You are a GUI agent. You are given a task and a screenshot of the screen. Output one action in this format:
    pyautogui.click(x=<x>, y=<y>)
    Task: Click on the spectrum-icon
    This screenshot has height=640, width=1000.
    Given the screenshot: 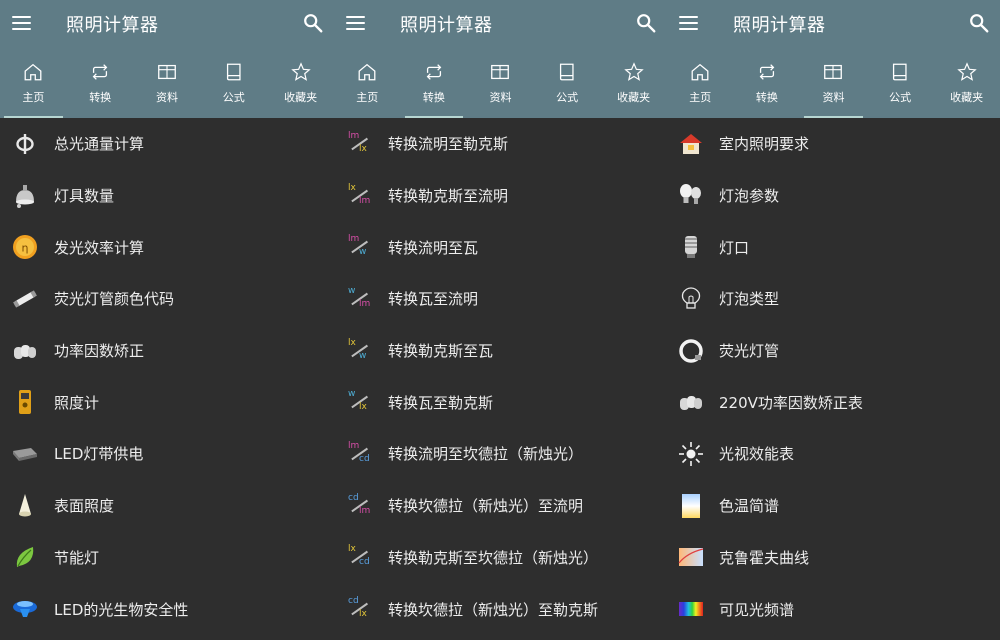 What is the action you would take?
    pyautogui.click(x=691, y=609)
    